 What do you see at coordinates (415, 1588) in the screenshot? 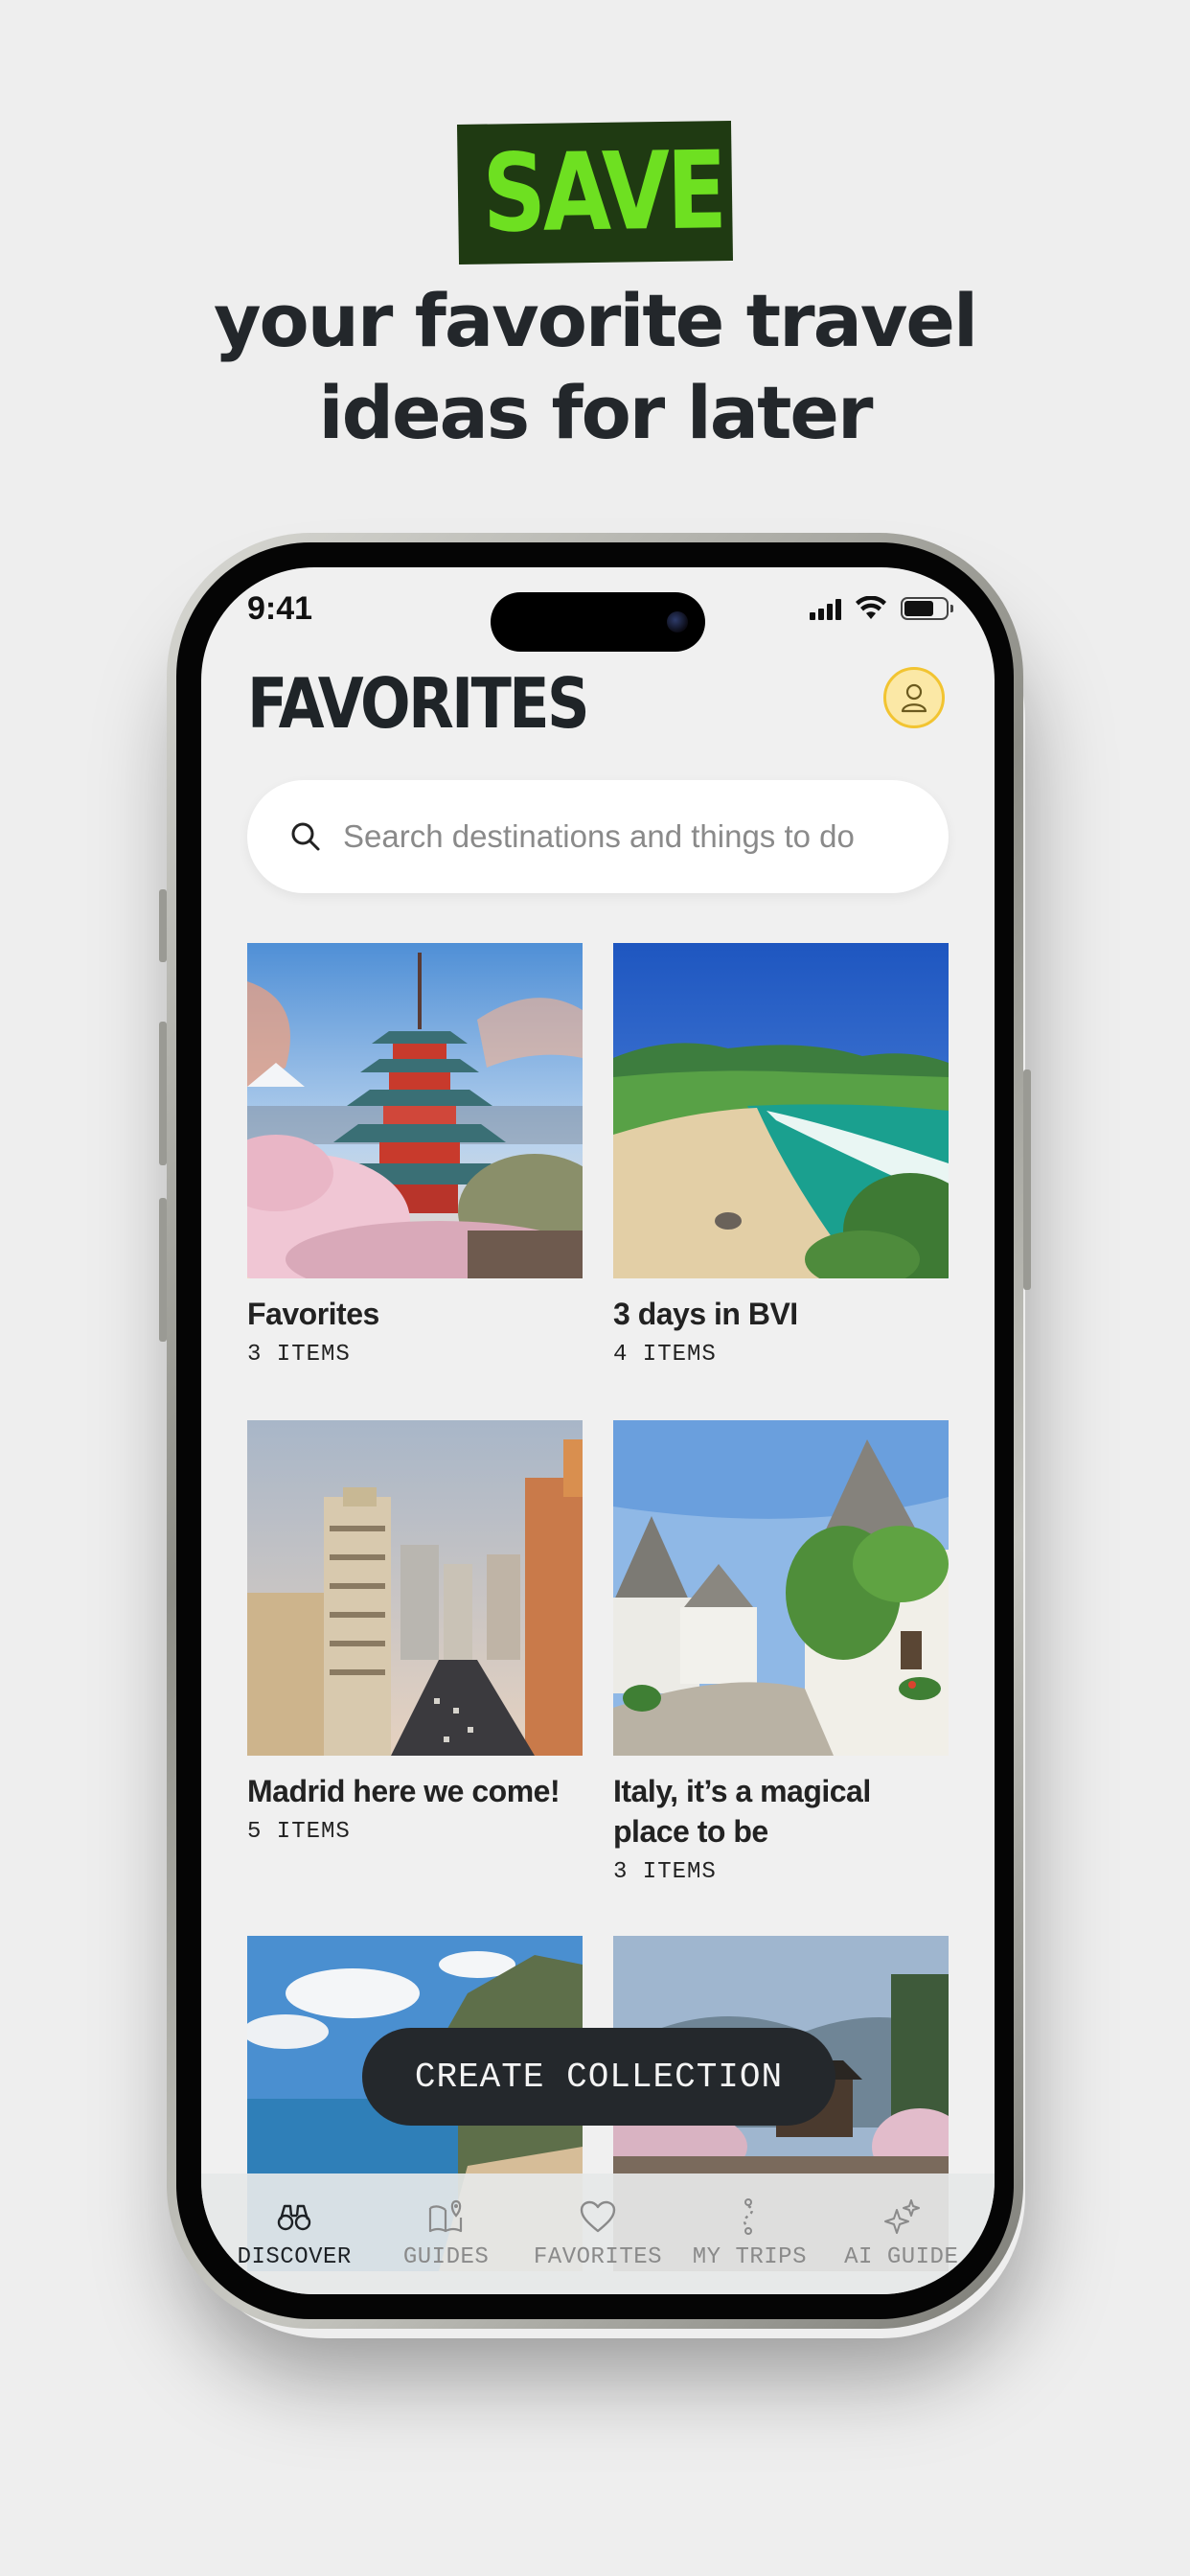
I see `collection-image-madrid` at bounding box center [415, 1588].